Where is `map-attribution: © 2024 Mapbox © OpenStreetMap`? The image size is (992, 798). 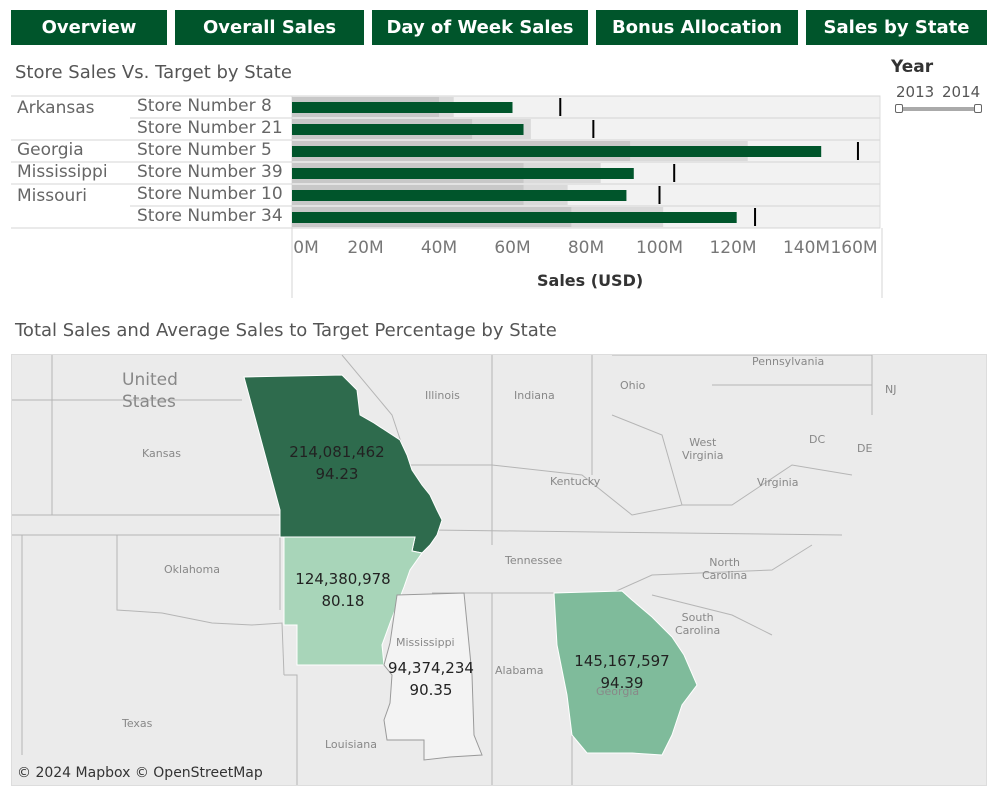
map-attribution: © 2024 Mapbox © OpenStreetMap is located at coordinates (140, 773).